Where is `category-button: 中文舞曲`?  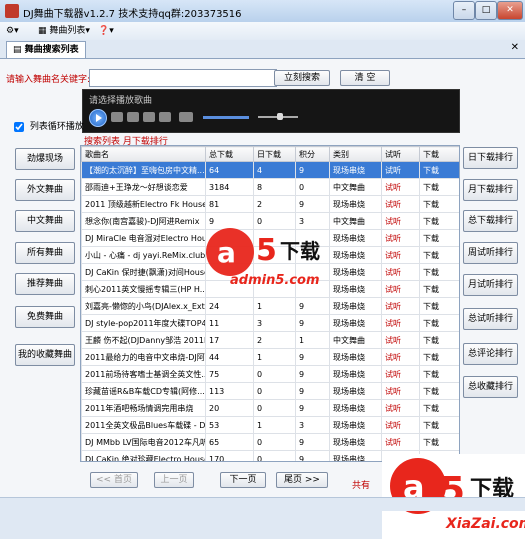 category-button: 中文舞曲 is located at coordinates (45, 221).